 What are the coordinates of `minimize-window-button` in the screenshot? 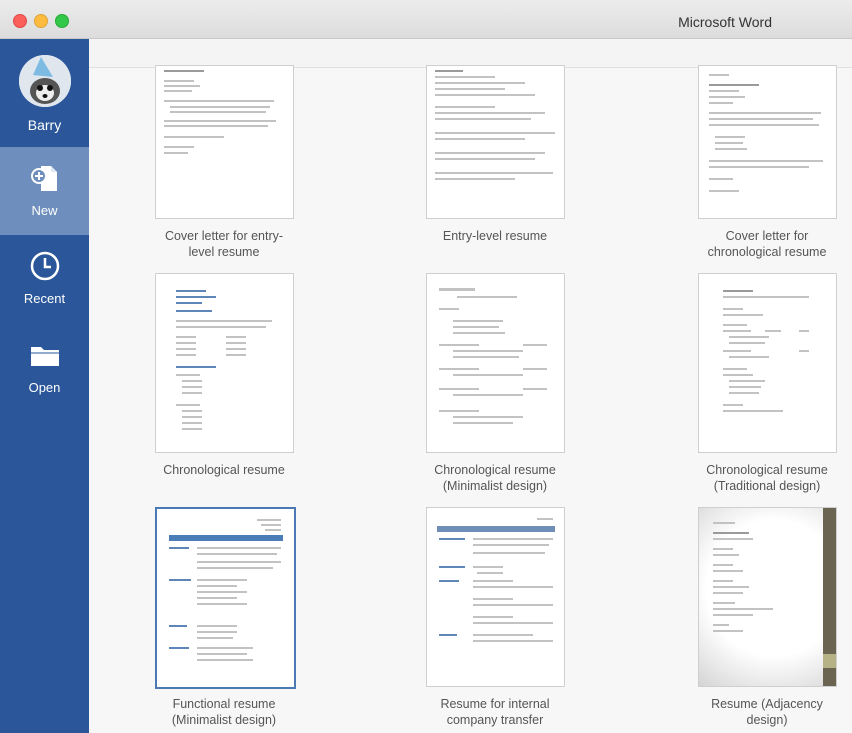 It's located at (41, 21).